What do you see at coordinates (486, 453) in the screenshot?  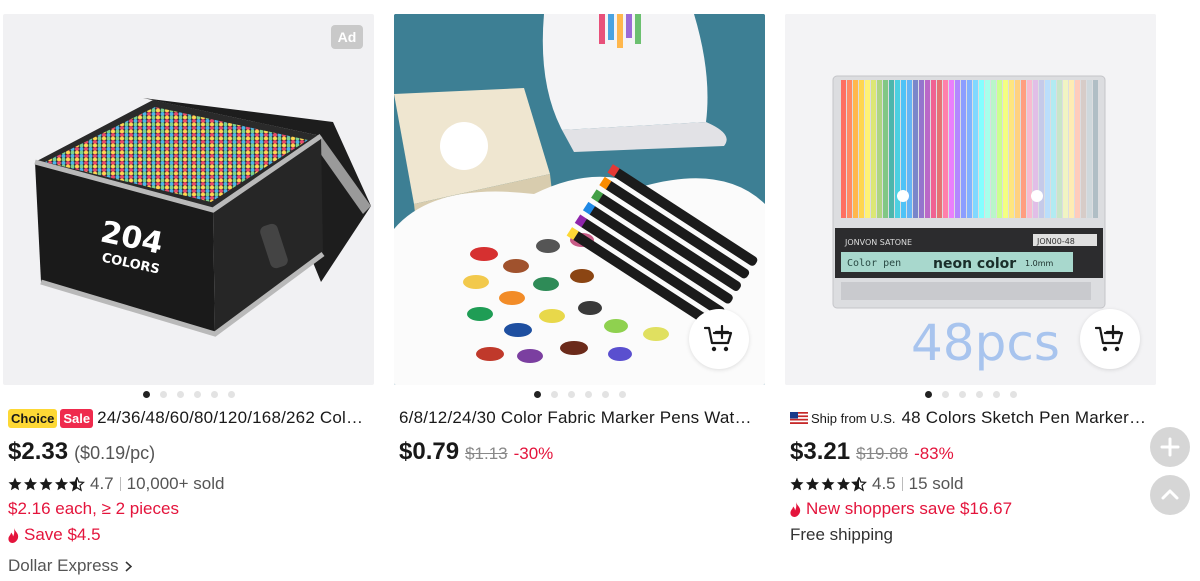 I see `original-price: $1.13` at bounding box center [486, 453].